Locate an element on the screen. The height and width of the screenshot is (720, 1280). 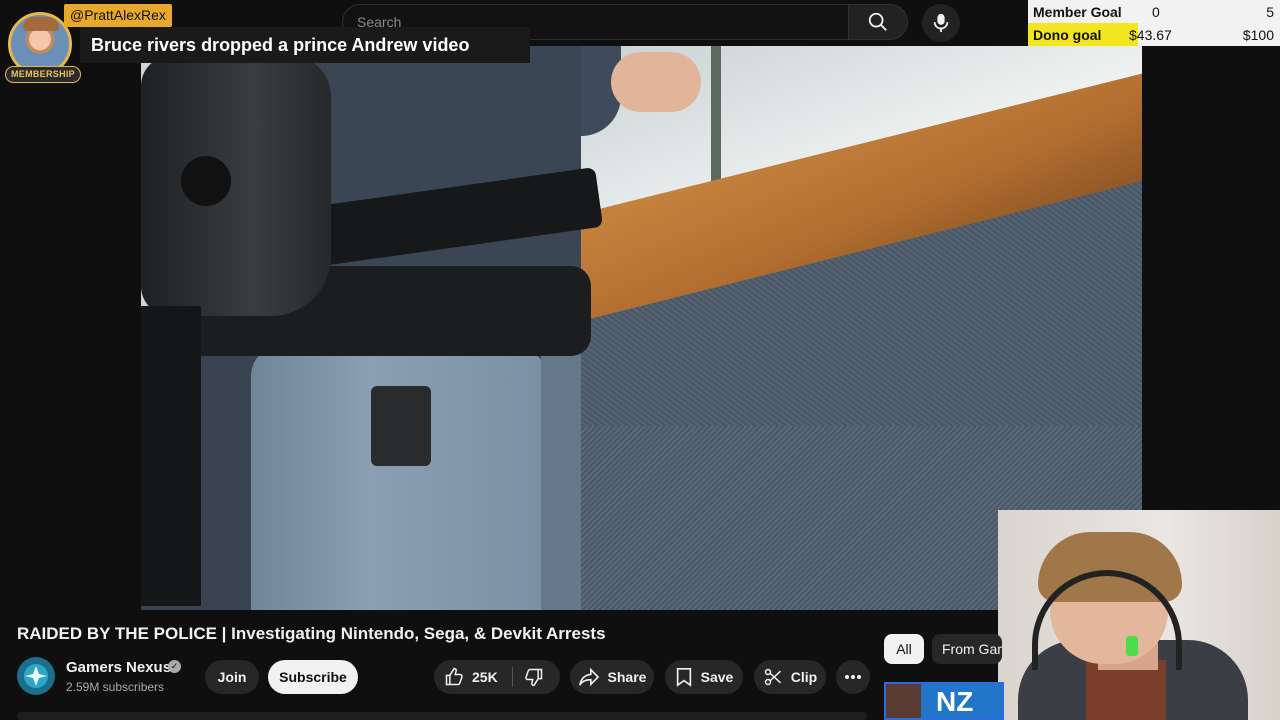
member-goal-target: 5 is located at coordinates (1270, 12).